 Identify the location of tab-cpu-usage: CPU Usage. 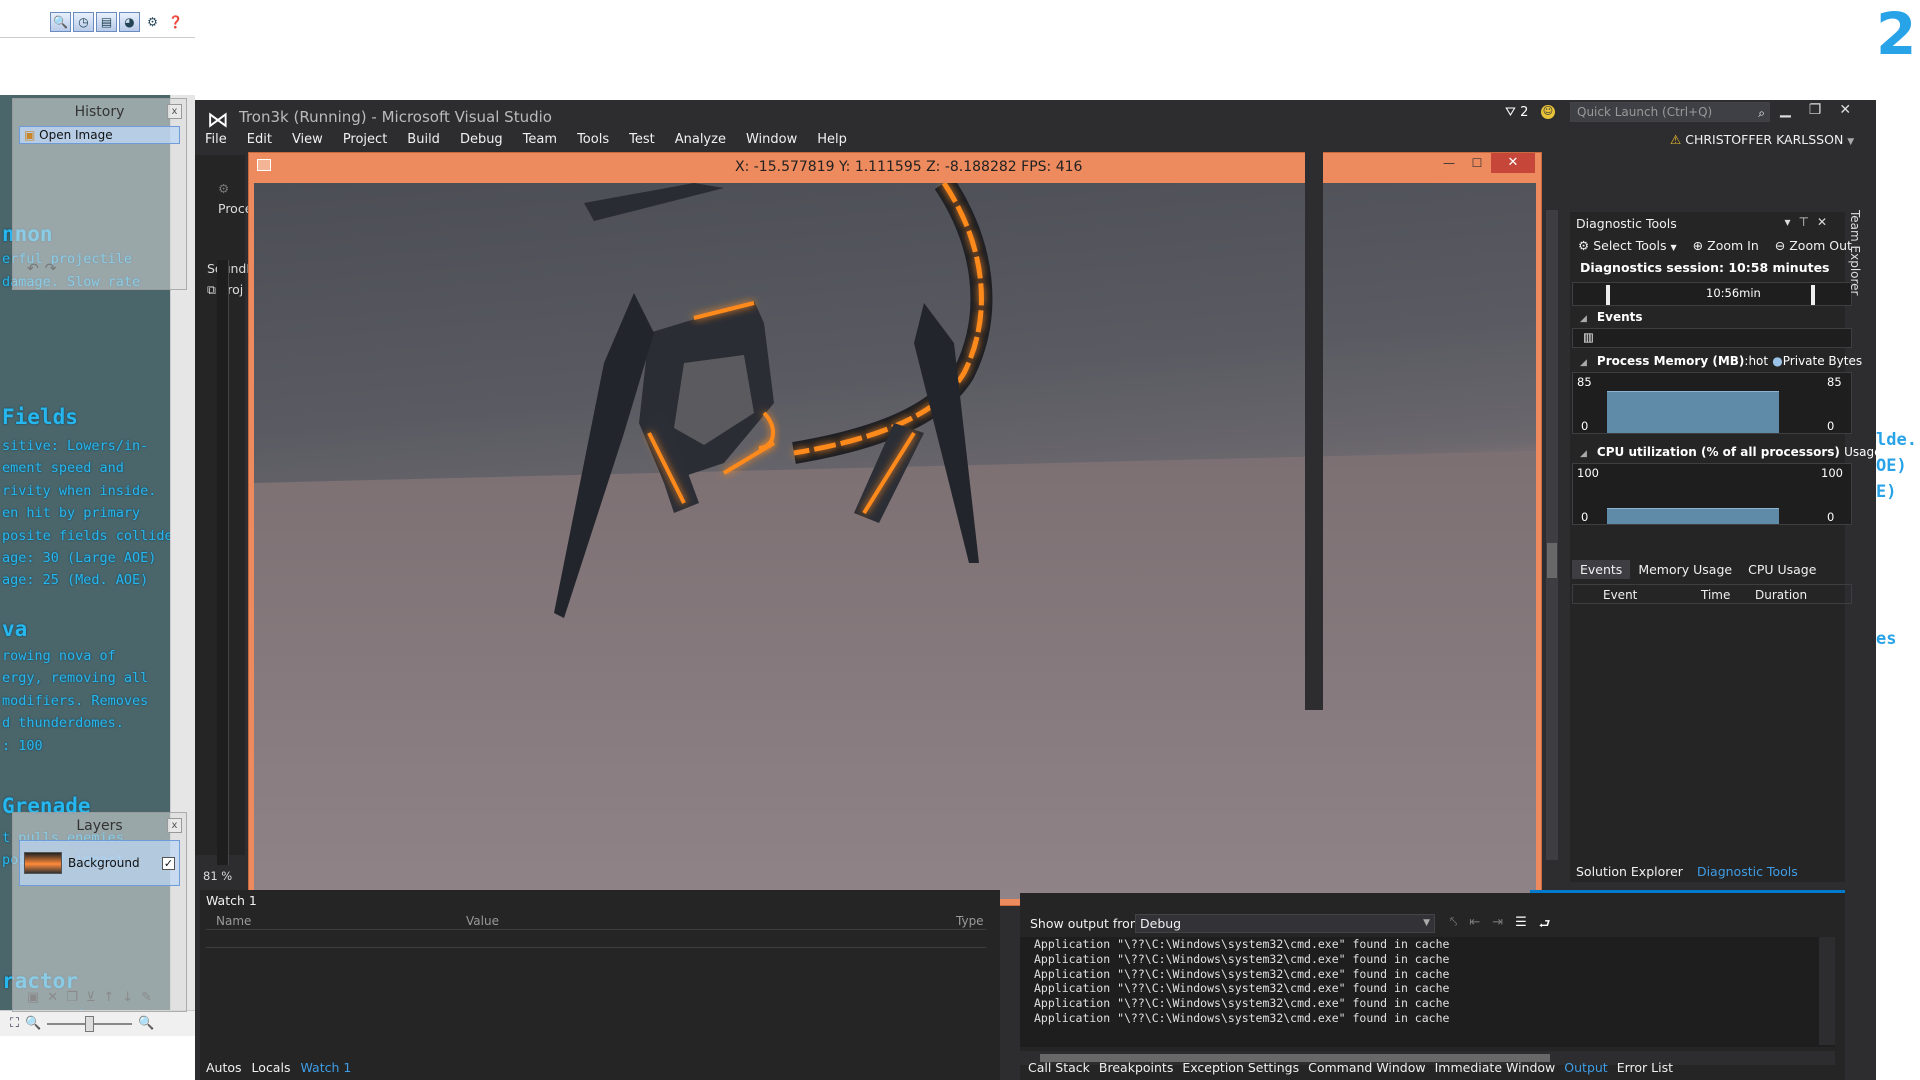
(1782, 569).